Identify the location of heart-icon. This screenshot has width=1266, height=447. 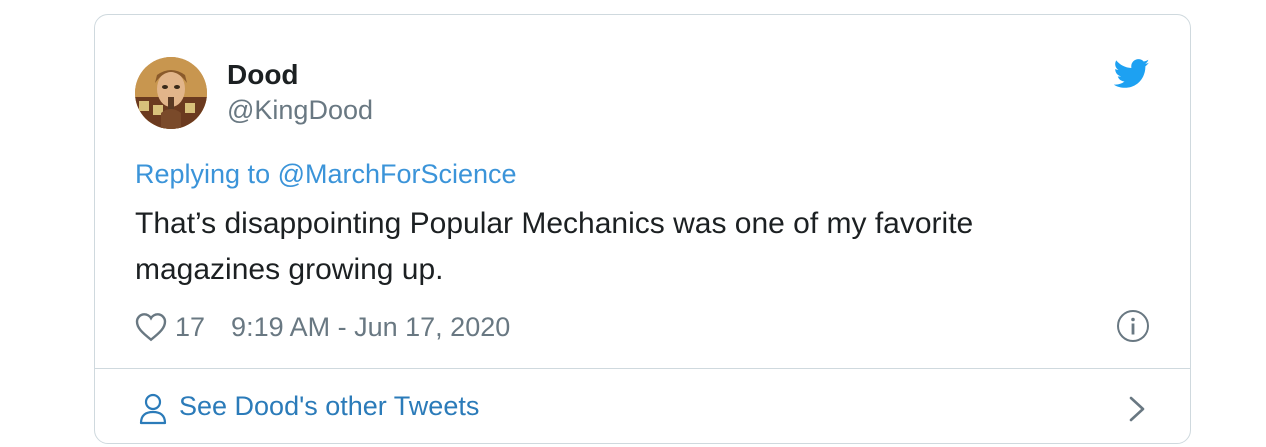
(151, 327).